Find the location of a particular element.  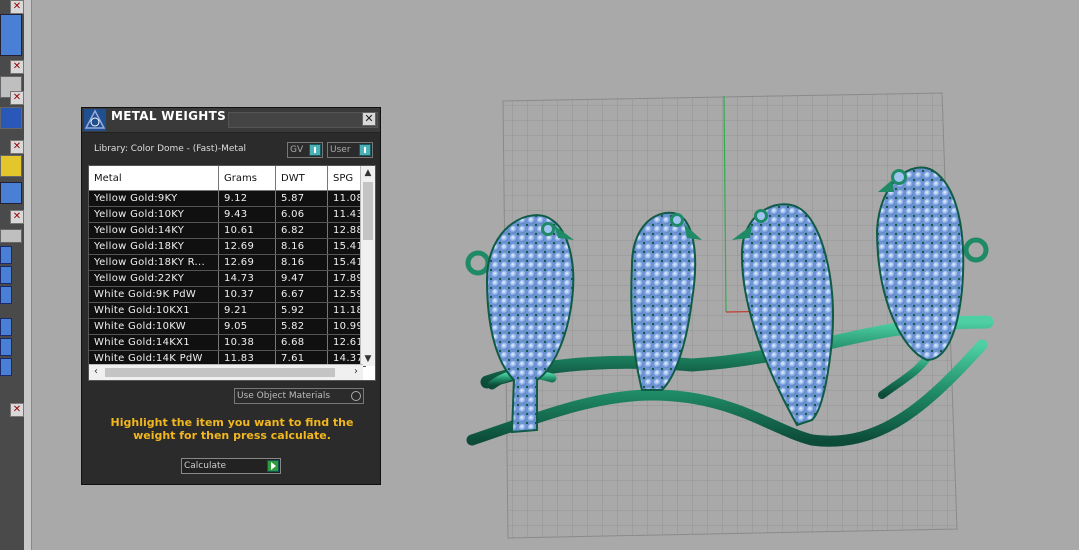

grams-cell: 9.05 is located at coordinates (247, 326).